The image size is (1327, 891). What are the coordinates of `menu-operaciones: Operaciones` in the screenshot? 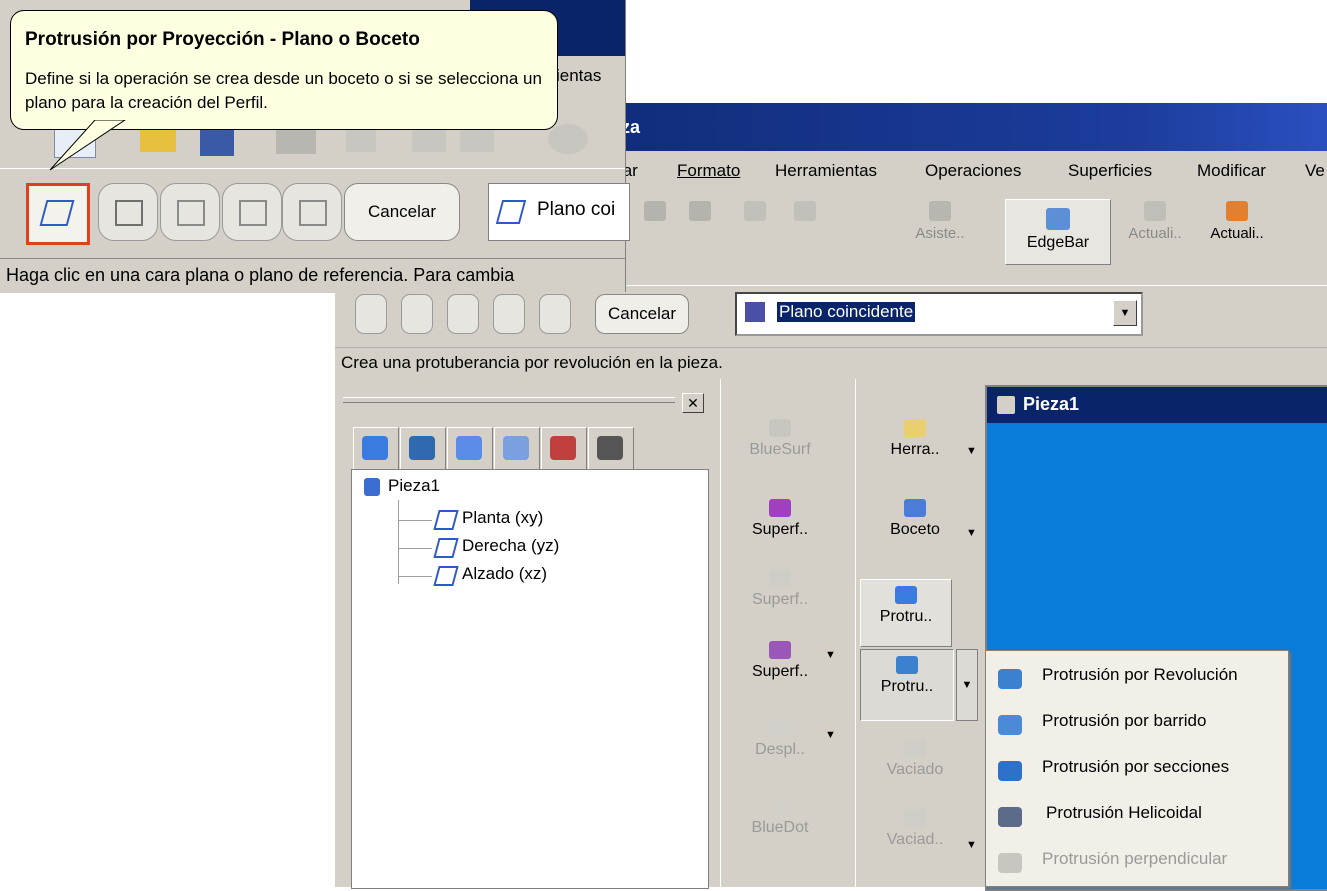 It's located at (973, 171).